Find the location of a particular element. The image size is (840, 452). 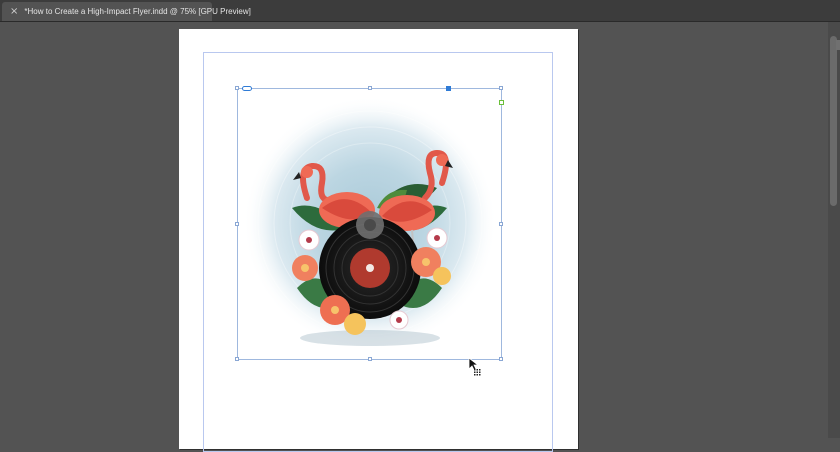

handle-top-anchor is located at coordinates (448, 88).